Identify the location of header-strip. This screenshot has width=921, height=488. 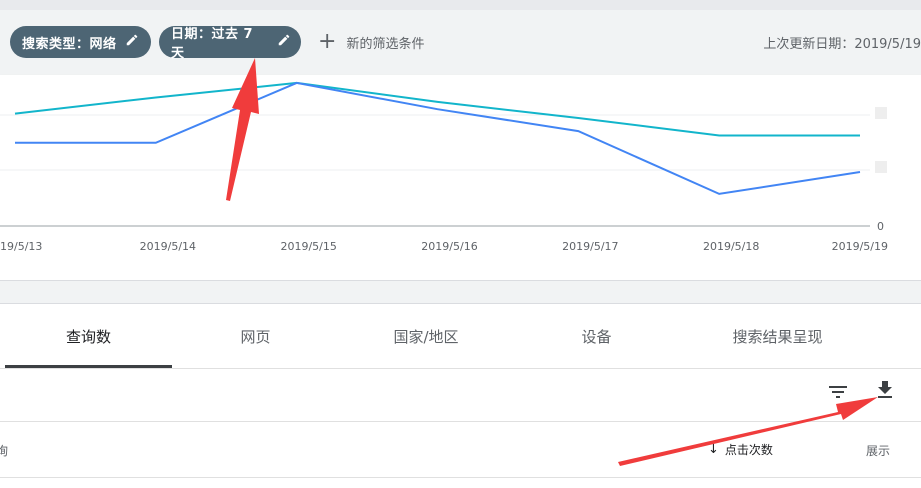
(460, 5).